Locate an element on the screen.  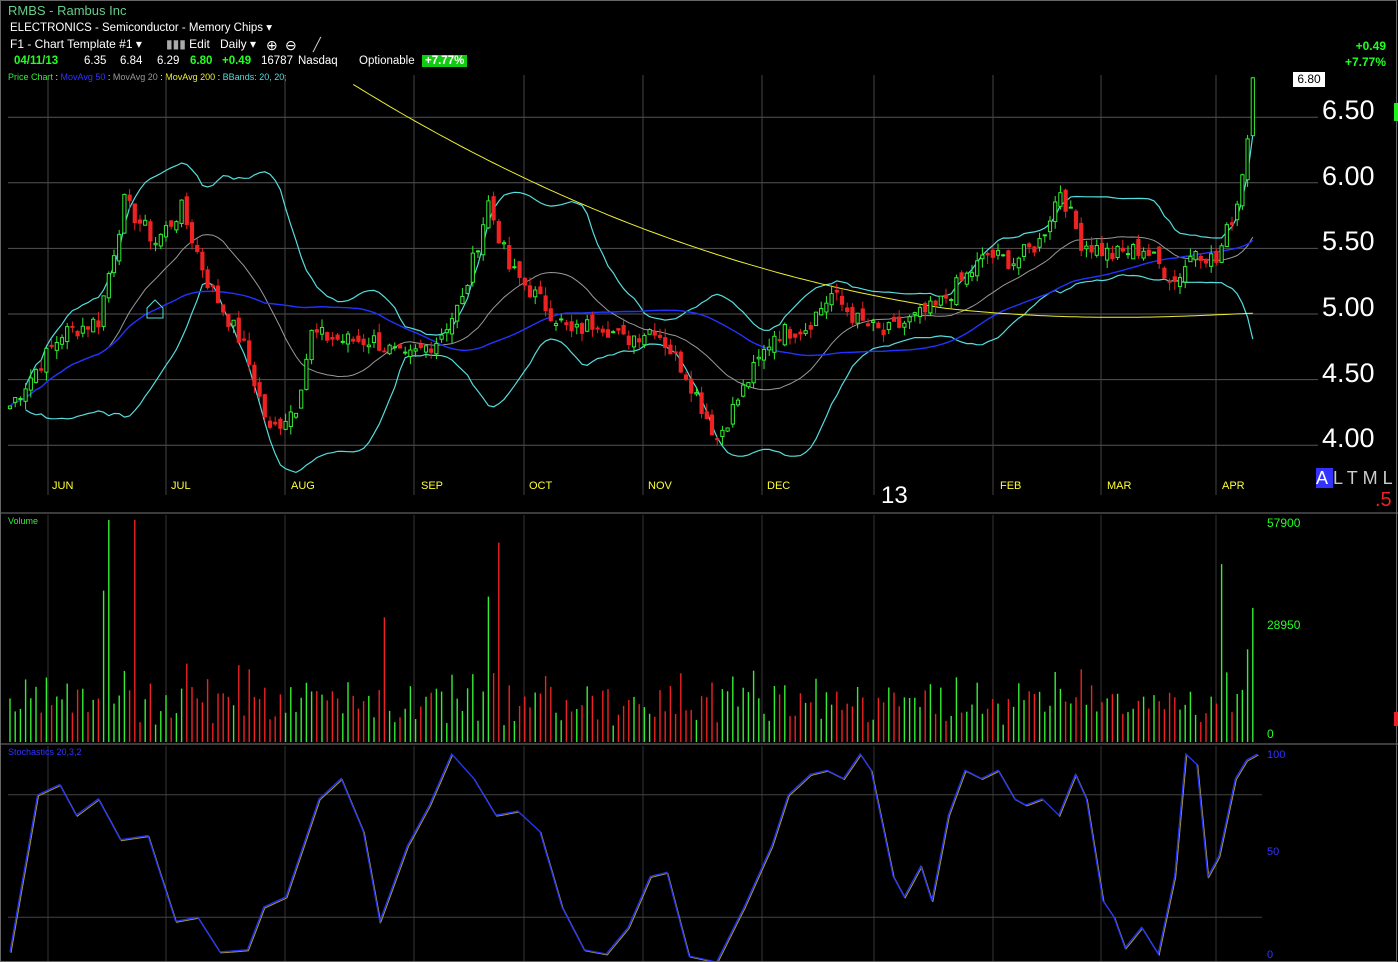
volume-edge-marker is located at coordinates (1396, 719).